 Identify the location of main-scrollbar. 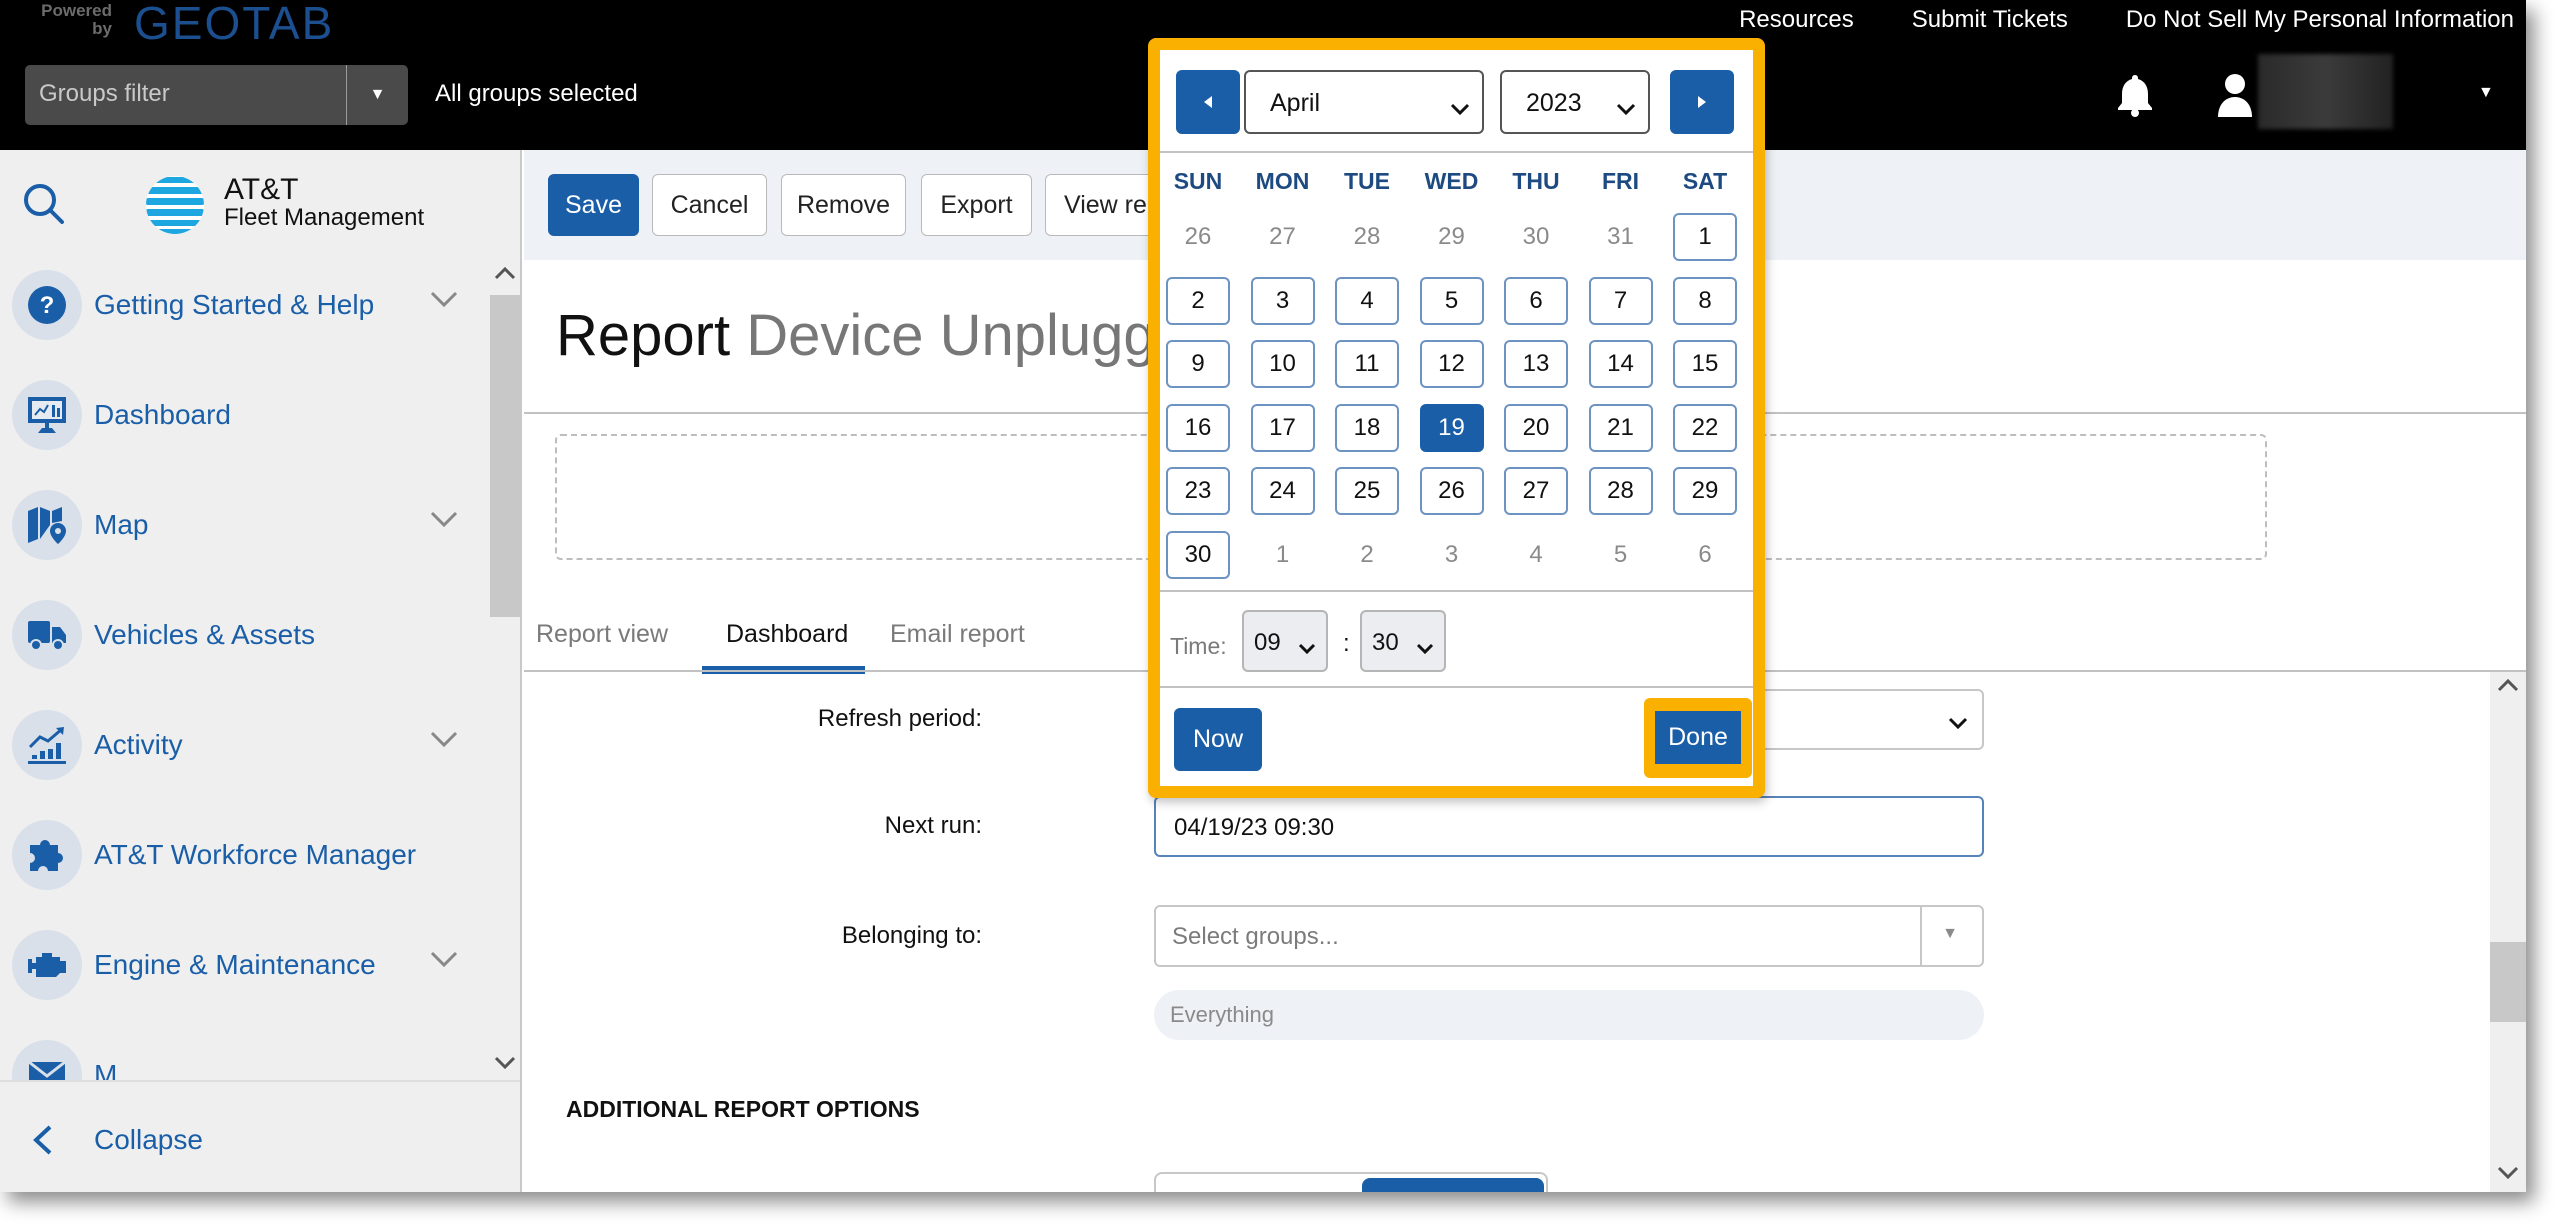
(2508, 932).